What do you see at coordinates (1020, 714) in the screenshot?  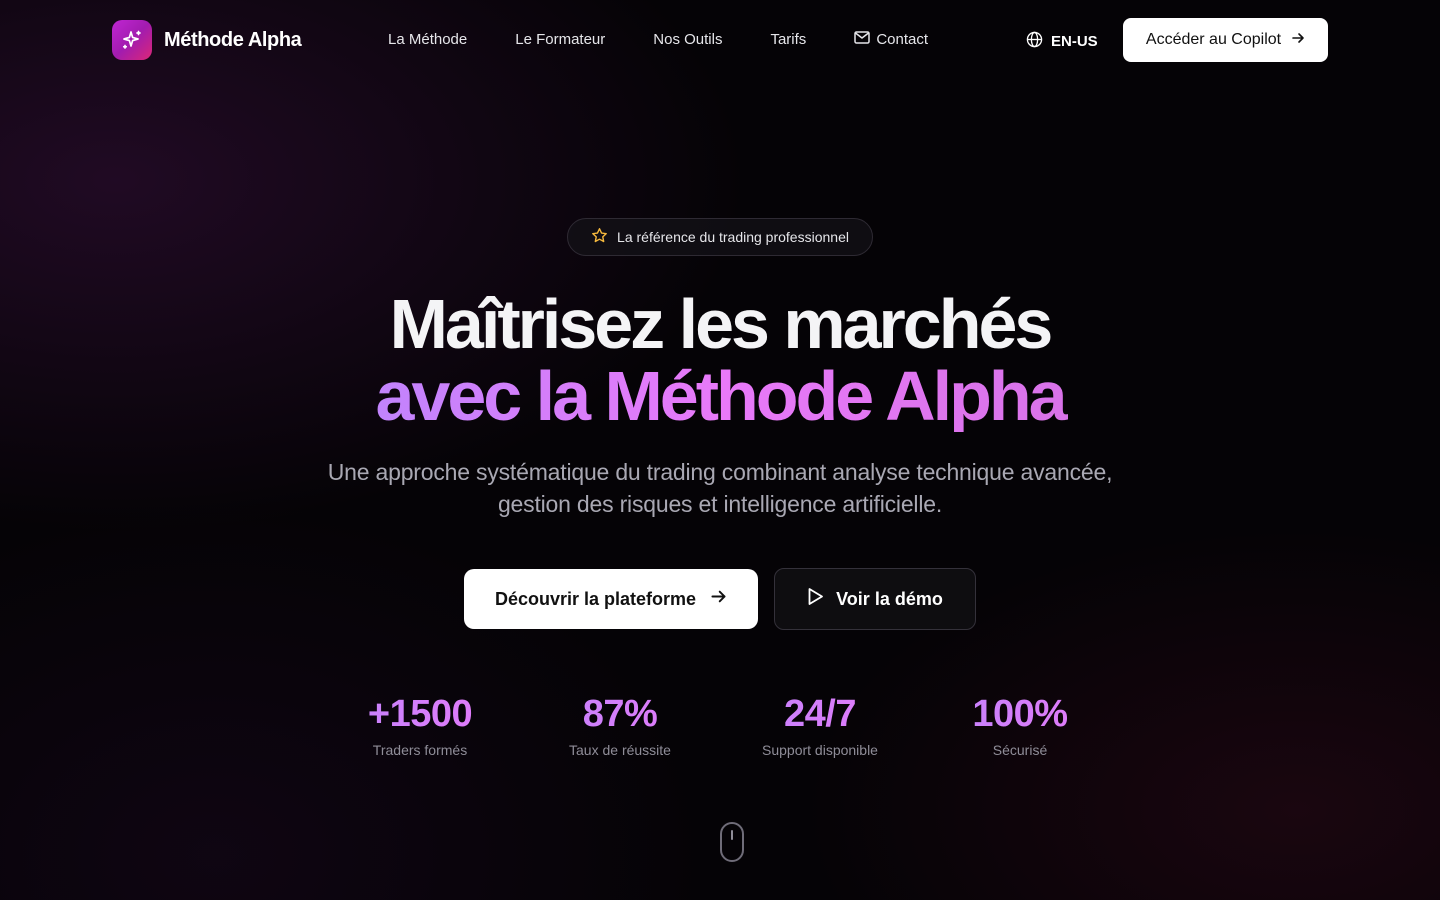 I see `stat-value: 100%` at bounding box center [1020, 714].